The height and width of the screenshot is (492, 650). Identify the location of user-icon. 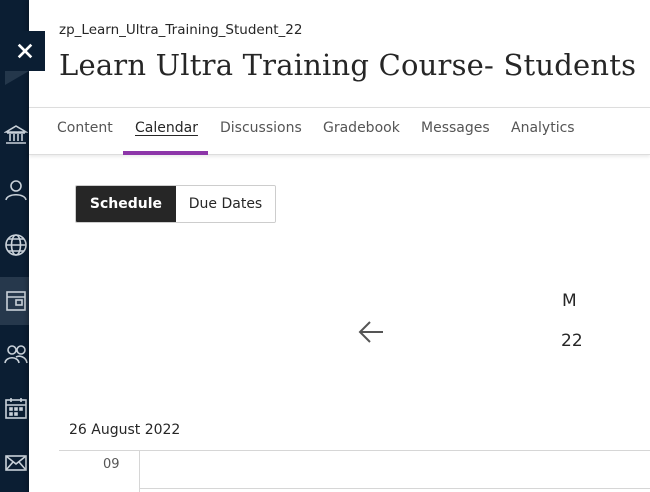
(14, 190).